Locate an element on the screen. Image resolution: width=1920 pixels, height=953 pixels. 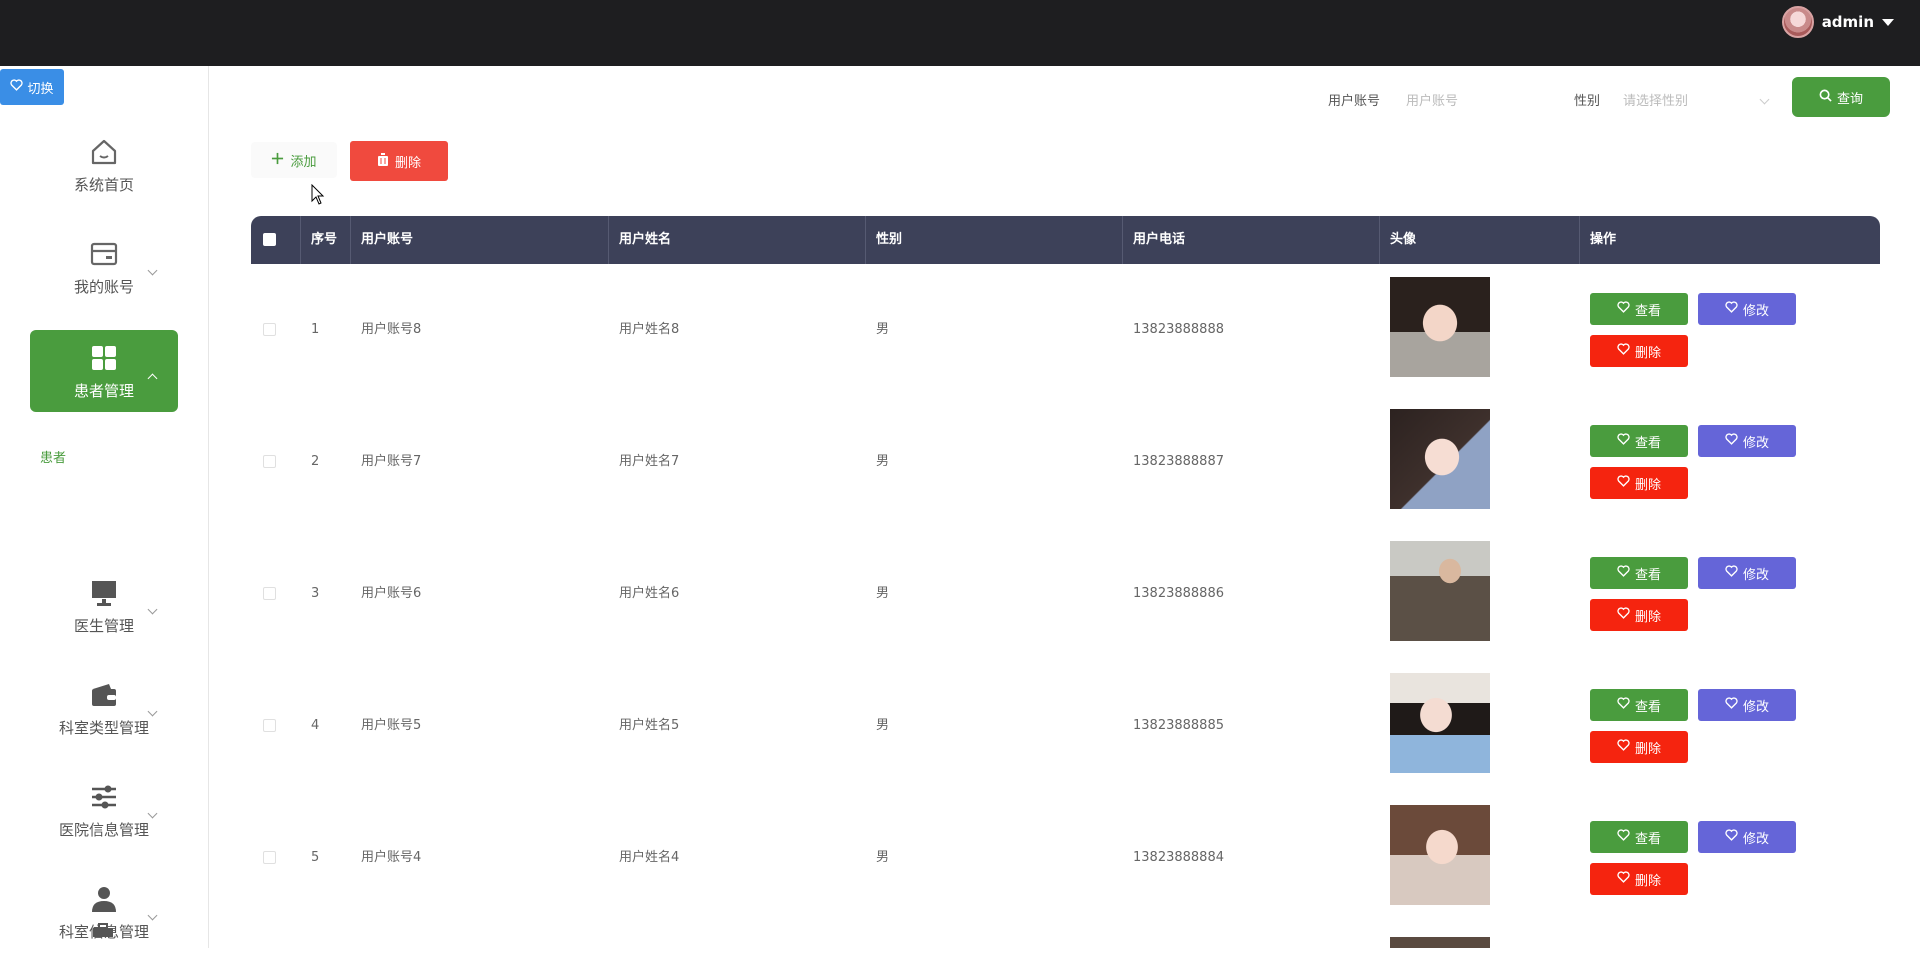
sidebar-item-hospital-info: 医院信息管理 is located at coordinates (104, 810).